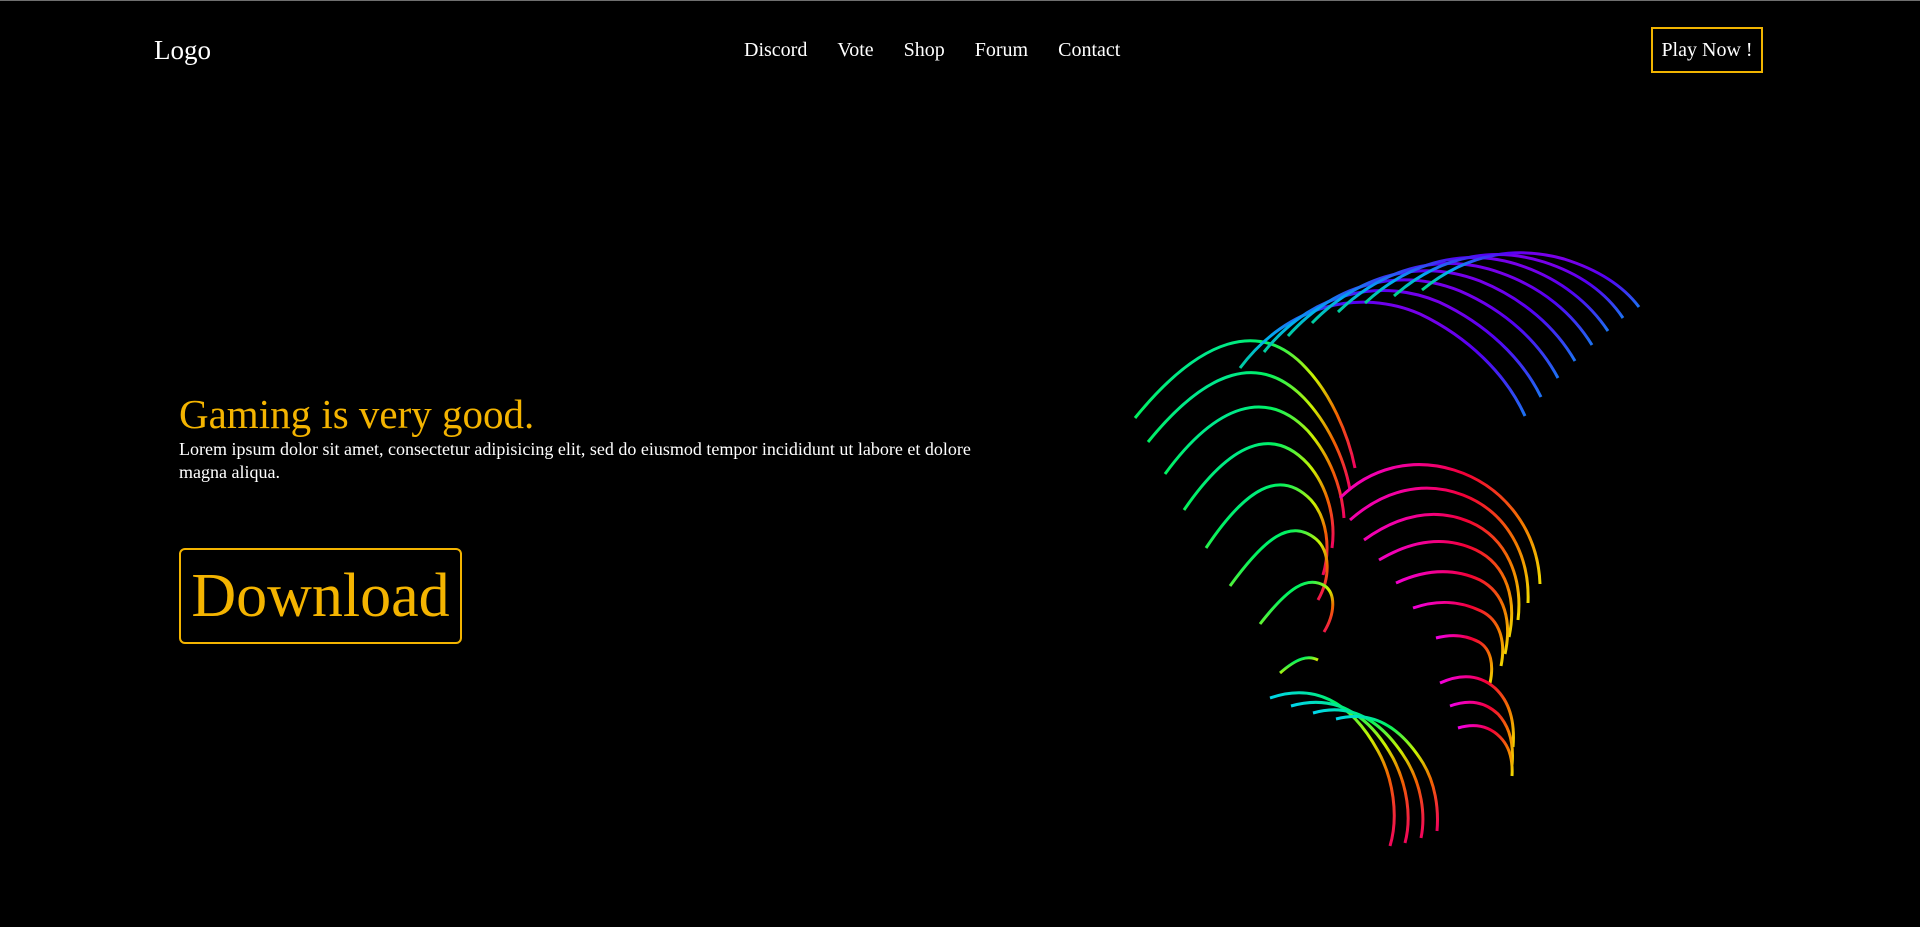 The height and width of the screenshot is (927, 1920). Describe the element at coordinates (1089, 50) in the screenshot. I see `nav-contact: Contact` at that location.